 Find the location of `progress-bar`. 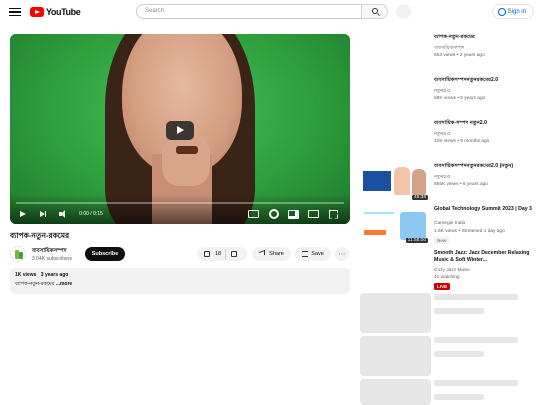

progress-bar is located at coordinates (180, 203).